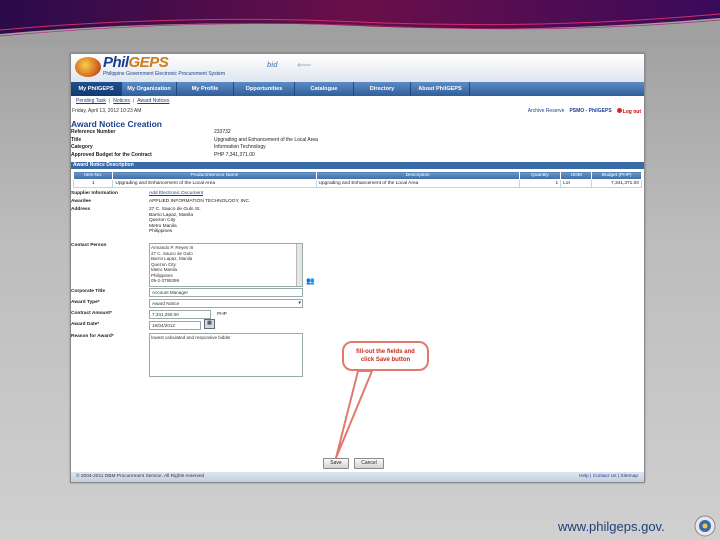  What do you see at coordinates (705, 526) in the screenshot?
I see `philgeps-seal-icon` at bounding box center [705, 526].